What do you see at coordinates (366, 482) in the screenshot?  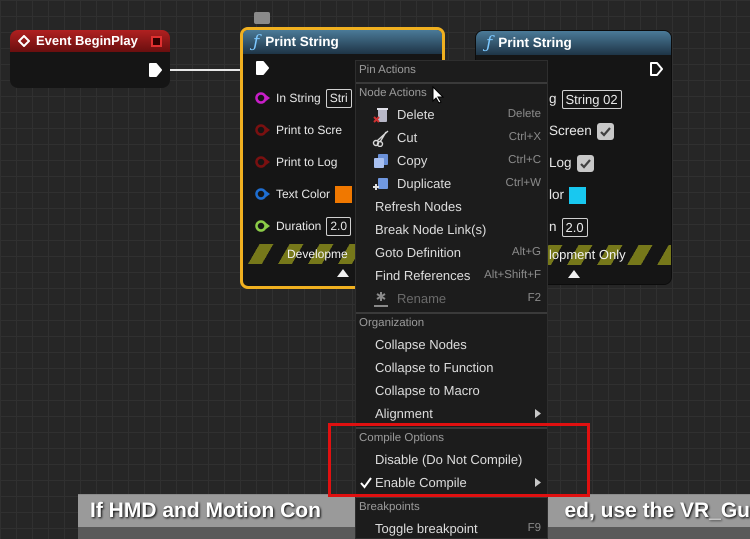 I see `checkmark-icon` at bounding box center [366, 482].